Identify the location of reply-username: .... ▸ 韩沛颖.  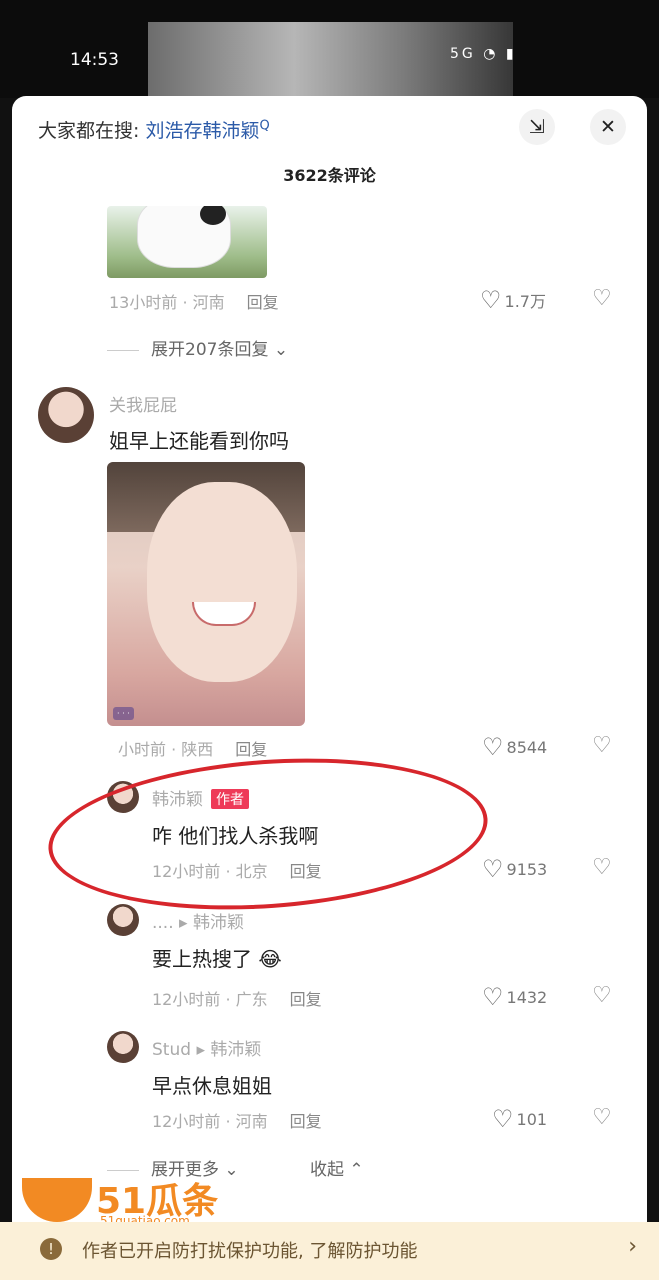
(198, 920).